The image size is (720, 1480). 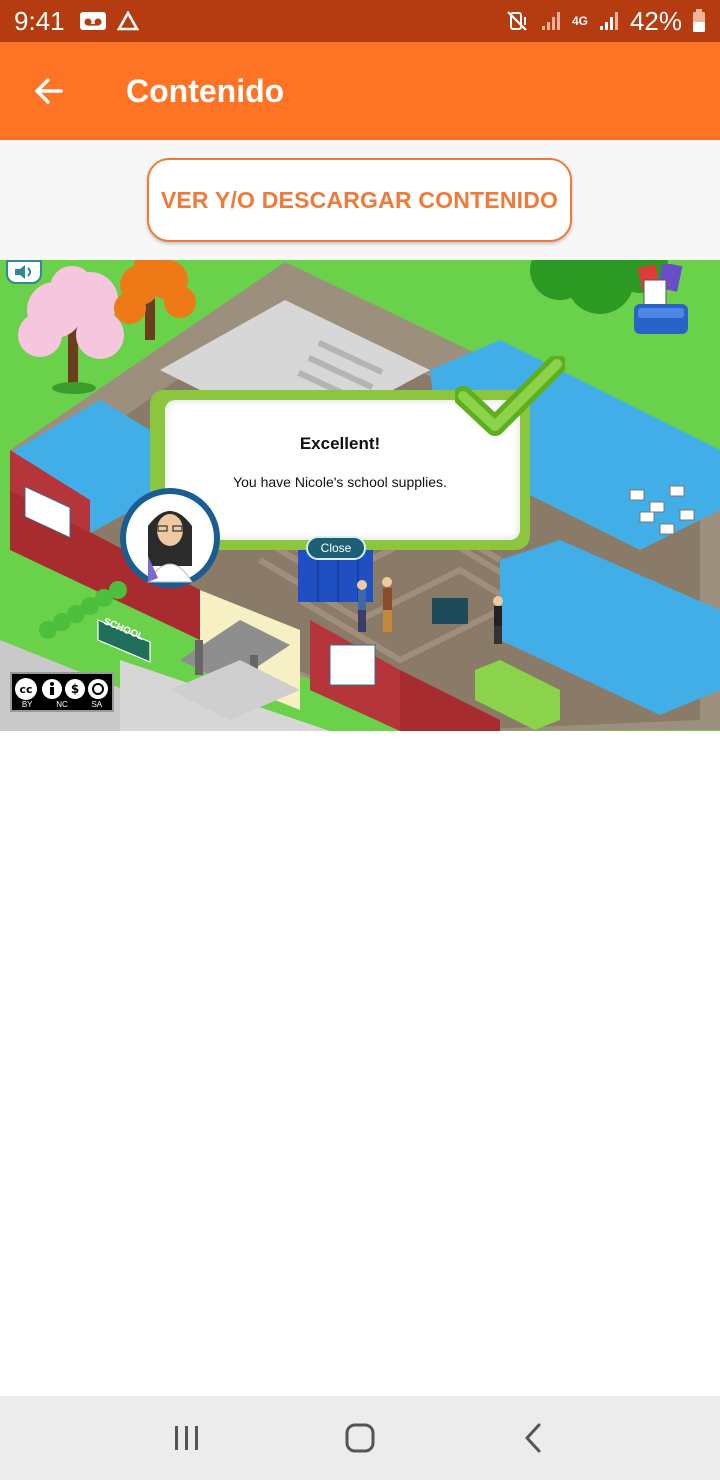 I want to click on sound-toggle-button, so click(x=24, y=272).